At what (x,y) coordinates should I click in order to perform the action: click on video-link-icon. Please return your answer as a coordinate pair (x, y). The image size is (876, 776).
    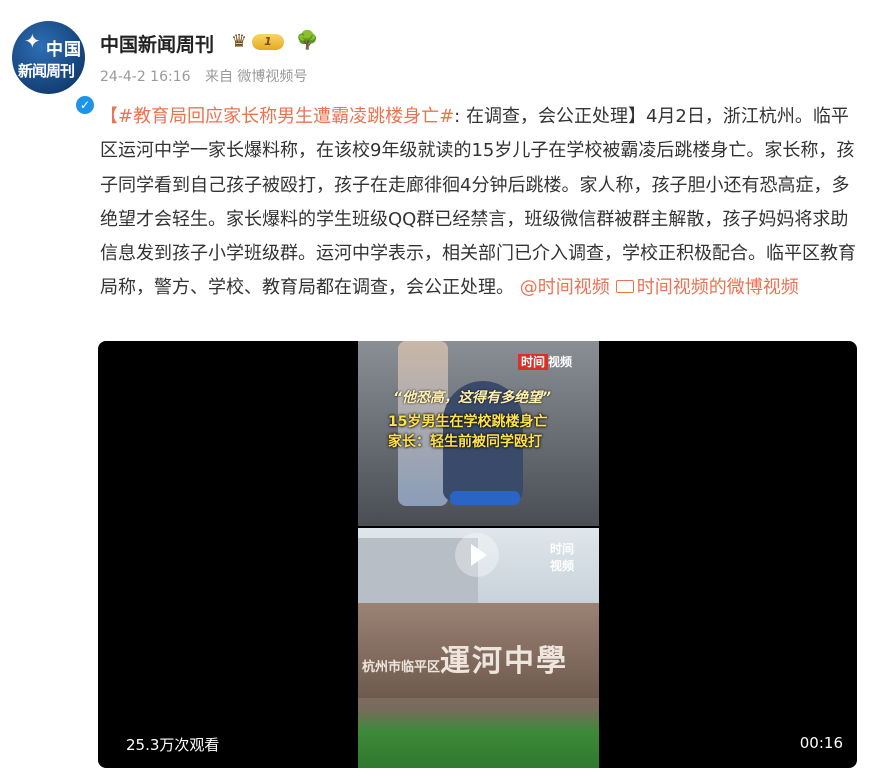
    Looking at the image, I should click on (624, 287).